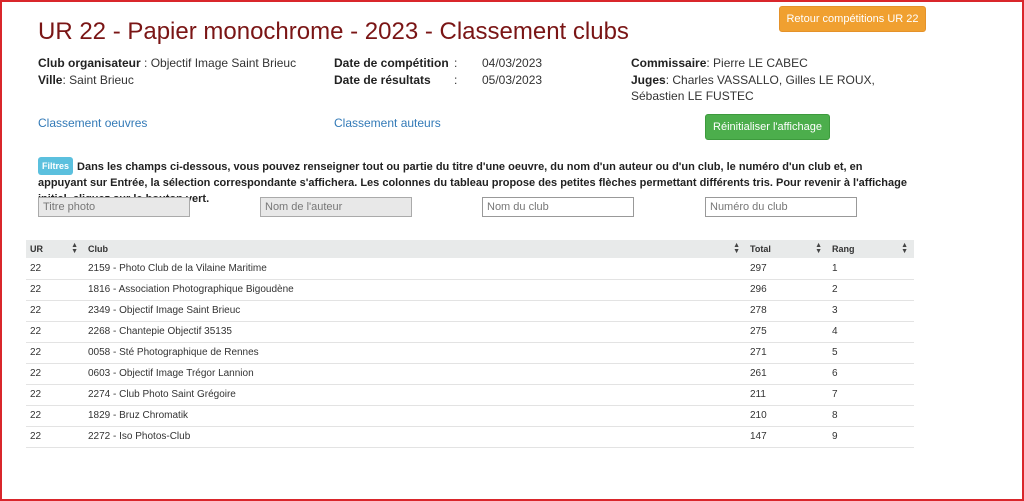 Image resolution: width=1024 pixels, height=501 pixels. I want to click on cell-club: 2159 - Photo Club de la Vilaine Maritime, so click(177, 268).